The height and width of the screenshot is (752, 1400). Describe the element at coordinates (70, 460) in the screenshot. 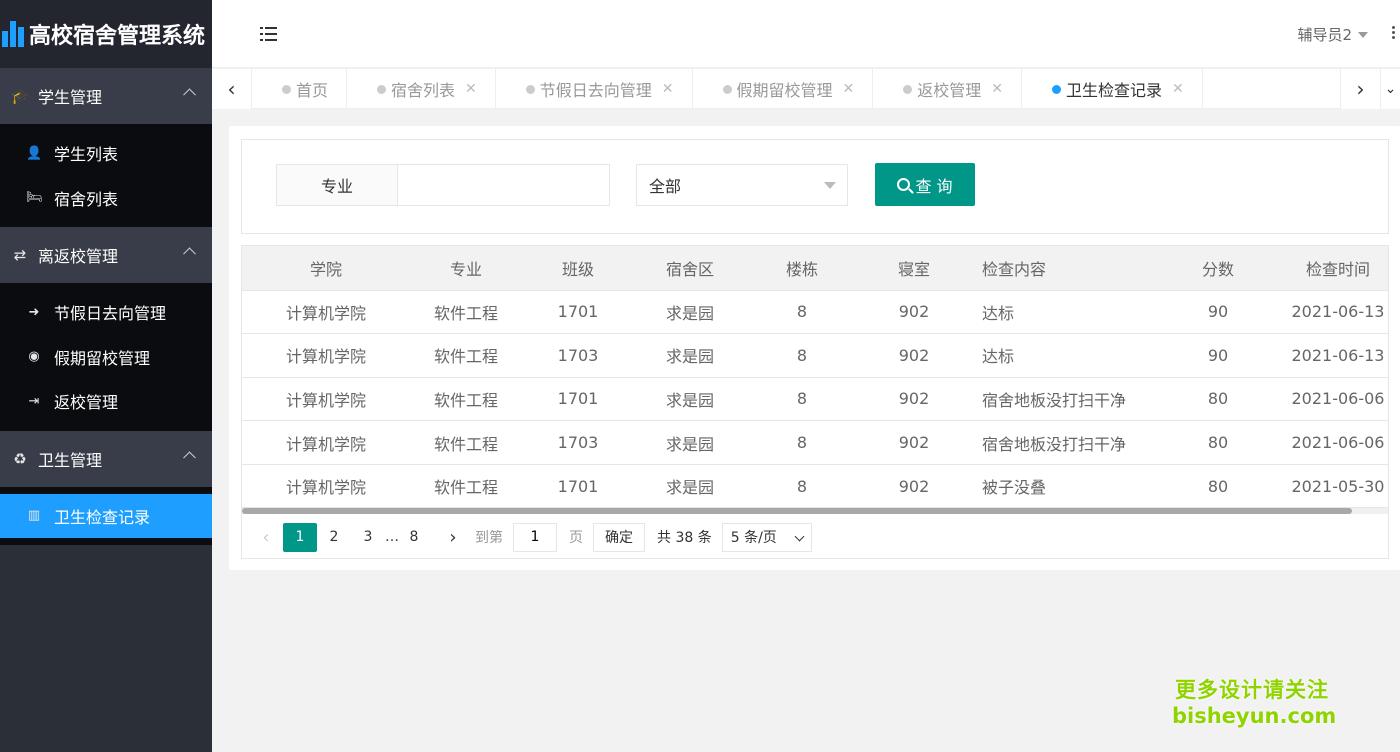

I see `sidebar-group-label: 卫生管理` at that location.